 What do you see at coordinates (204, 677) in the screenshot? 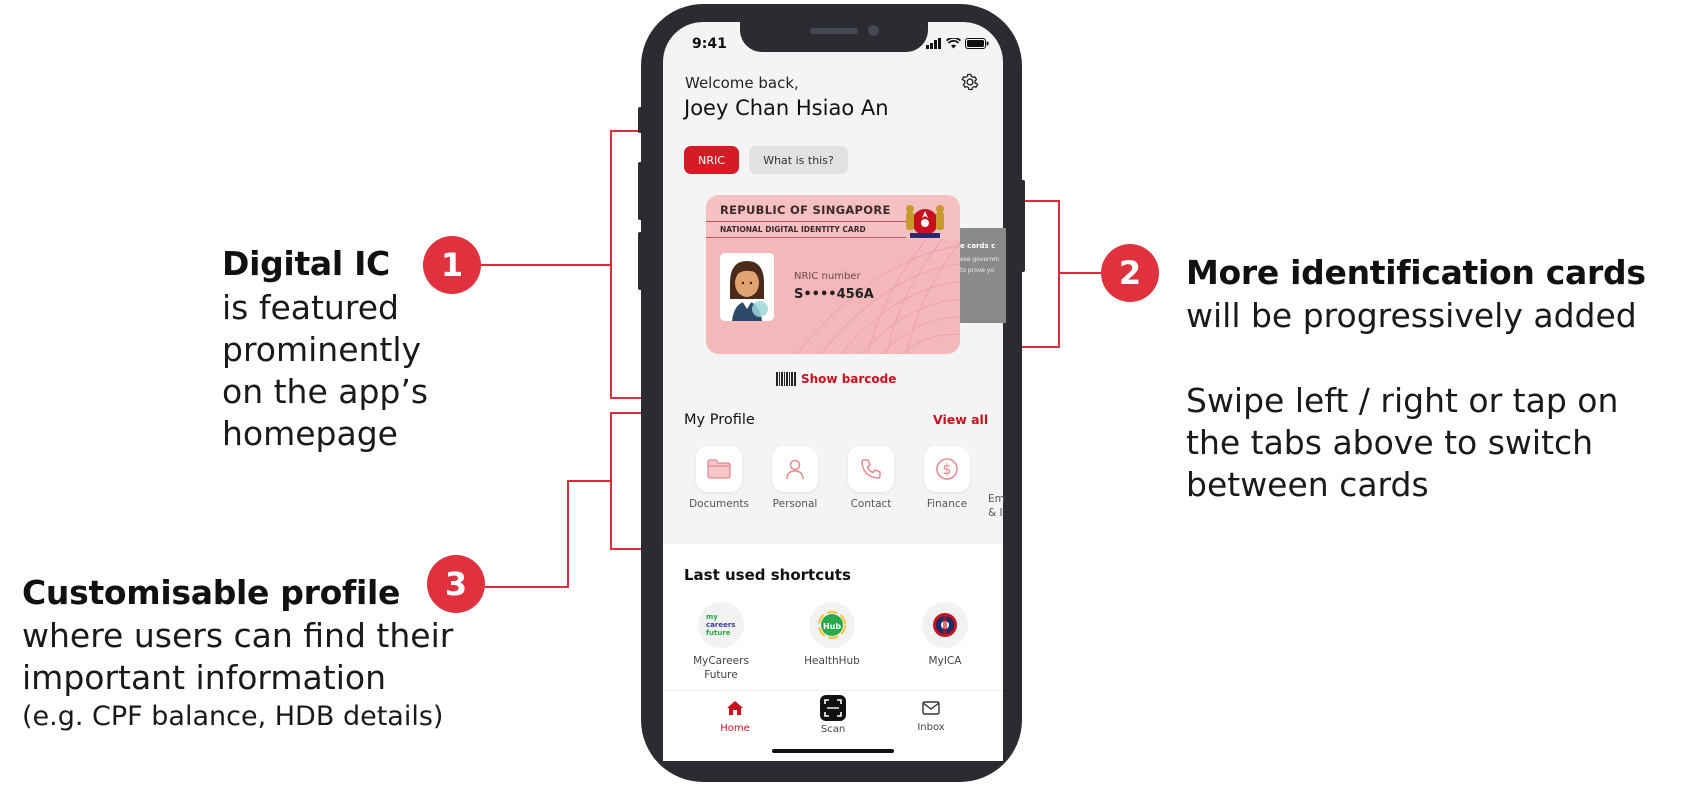
I see `annotation-3-line: important information` at bounding box center [204, 677].